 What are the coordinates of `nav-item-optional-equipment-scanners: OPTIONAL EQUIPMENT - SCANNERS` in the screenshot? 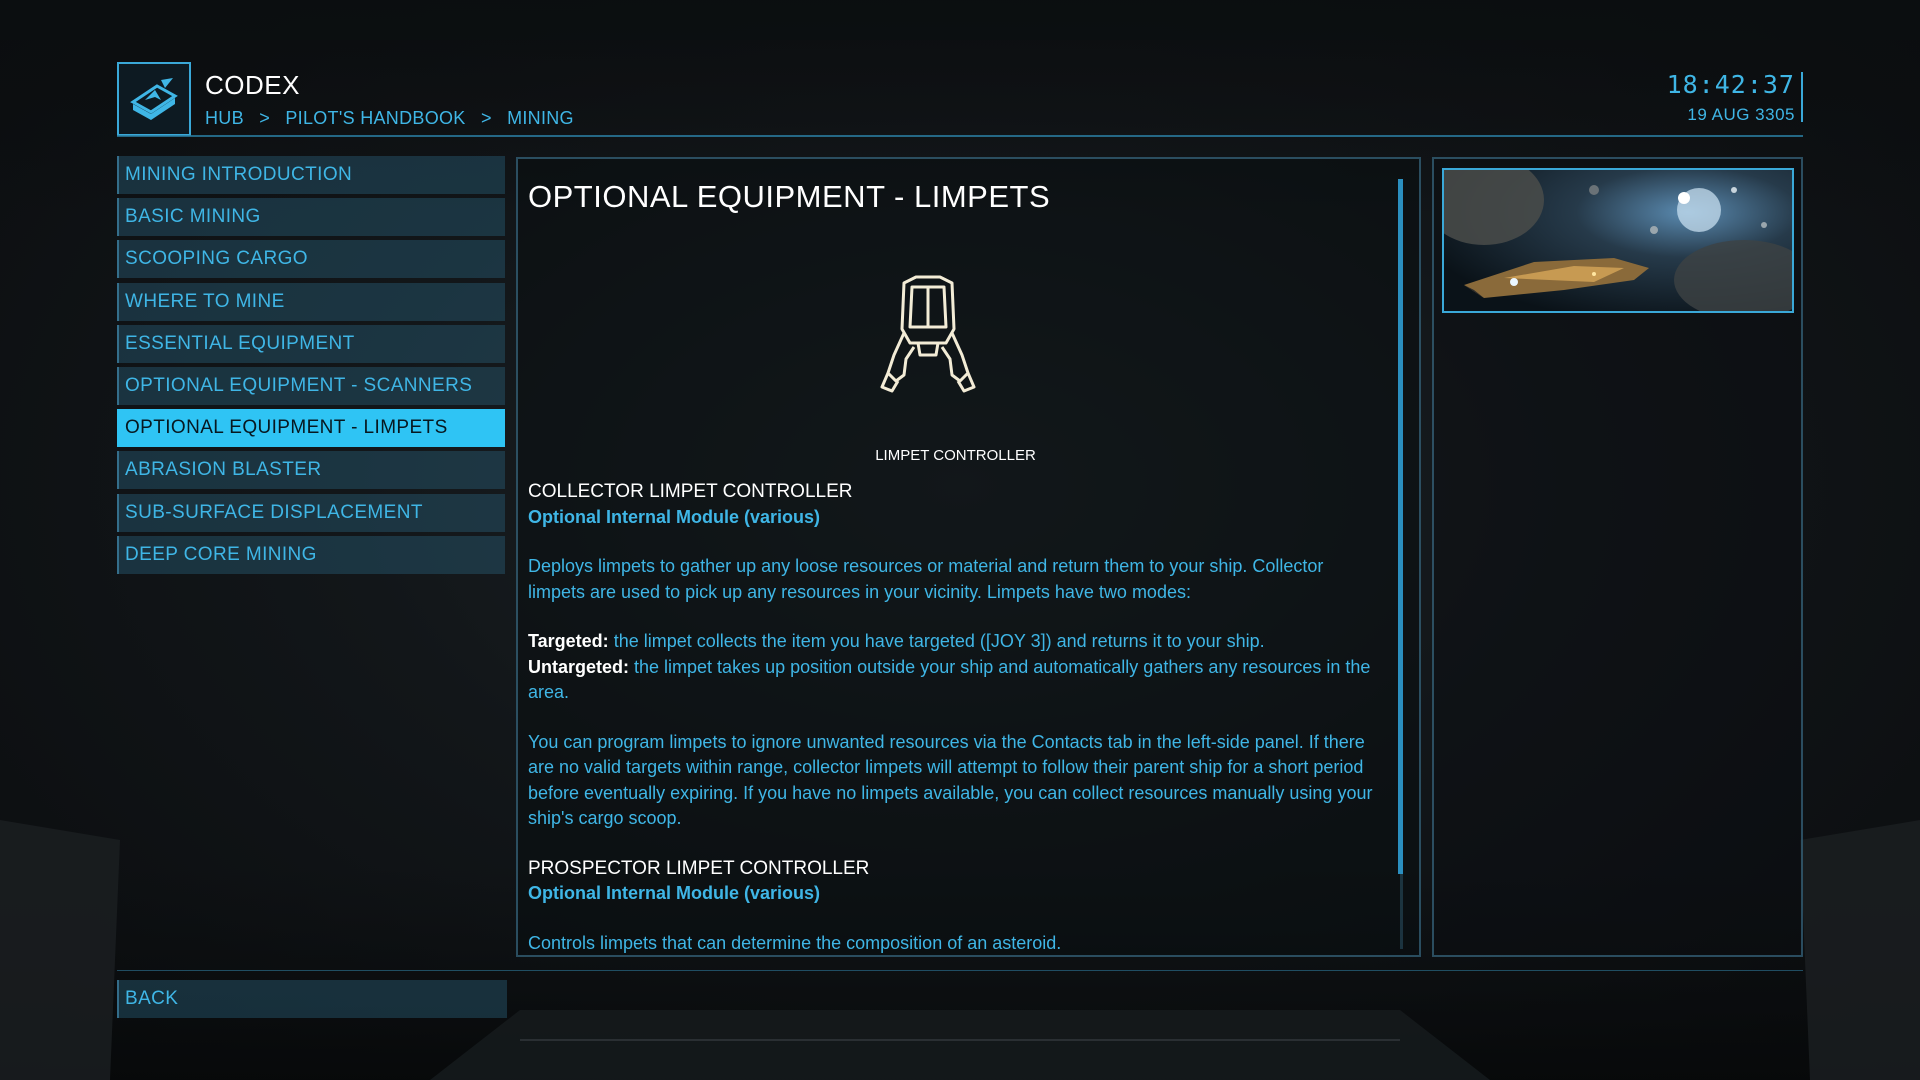 It's located at (311, 385).